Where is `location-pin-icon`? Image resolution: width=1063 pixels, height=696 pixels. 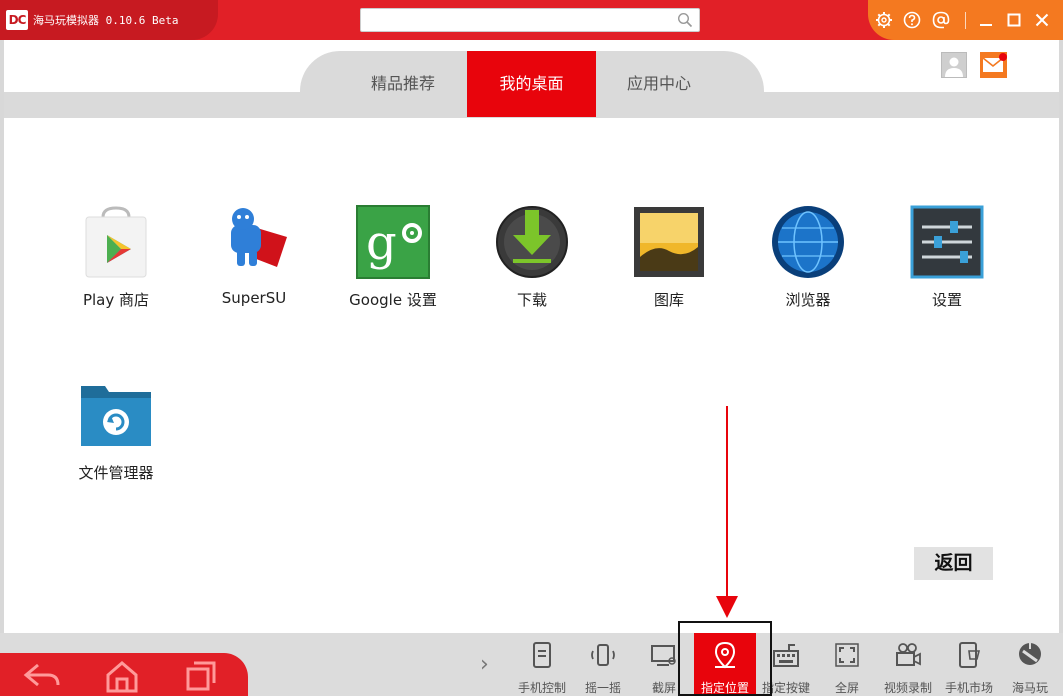
location-pin-icon is located at coordinates (725, 655).